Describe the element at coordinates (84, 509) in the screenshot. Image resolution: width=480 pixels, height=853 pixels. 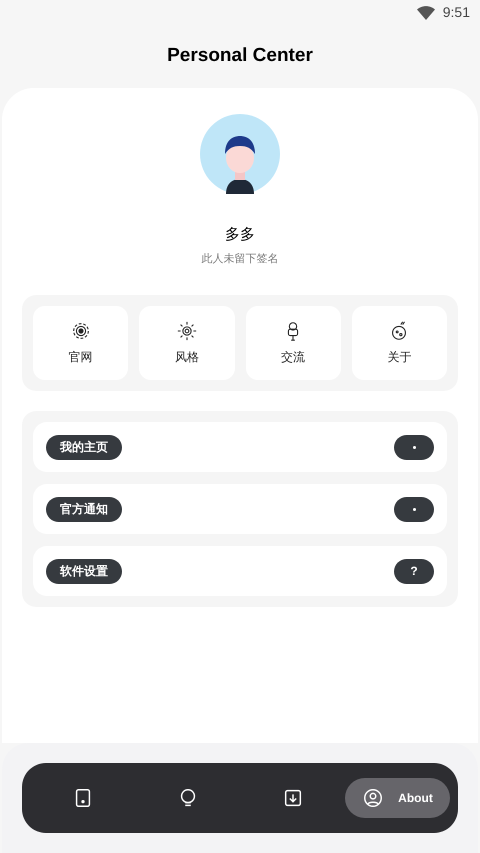
I see `menu-label: 官方通知` at that location.